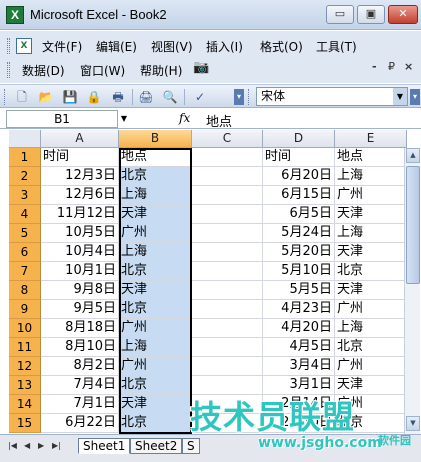 This screenshot has height=462, width=421. What do you see at coordinates (336, 46) in the screenshot?
I see `menu-tools: 工具(T)` at bounding box center [336, 46].